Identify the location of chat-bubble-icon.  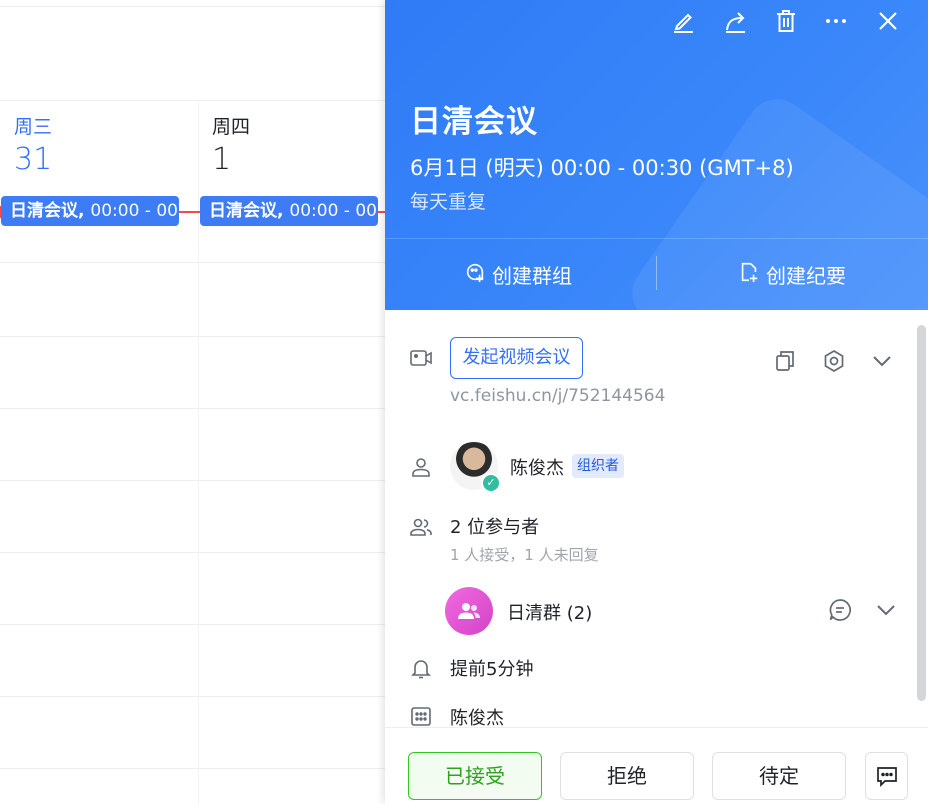
(840, 610).